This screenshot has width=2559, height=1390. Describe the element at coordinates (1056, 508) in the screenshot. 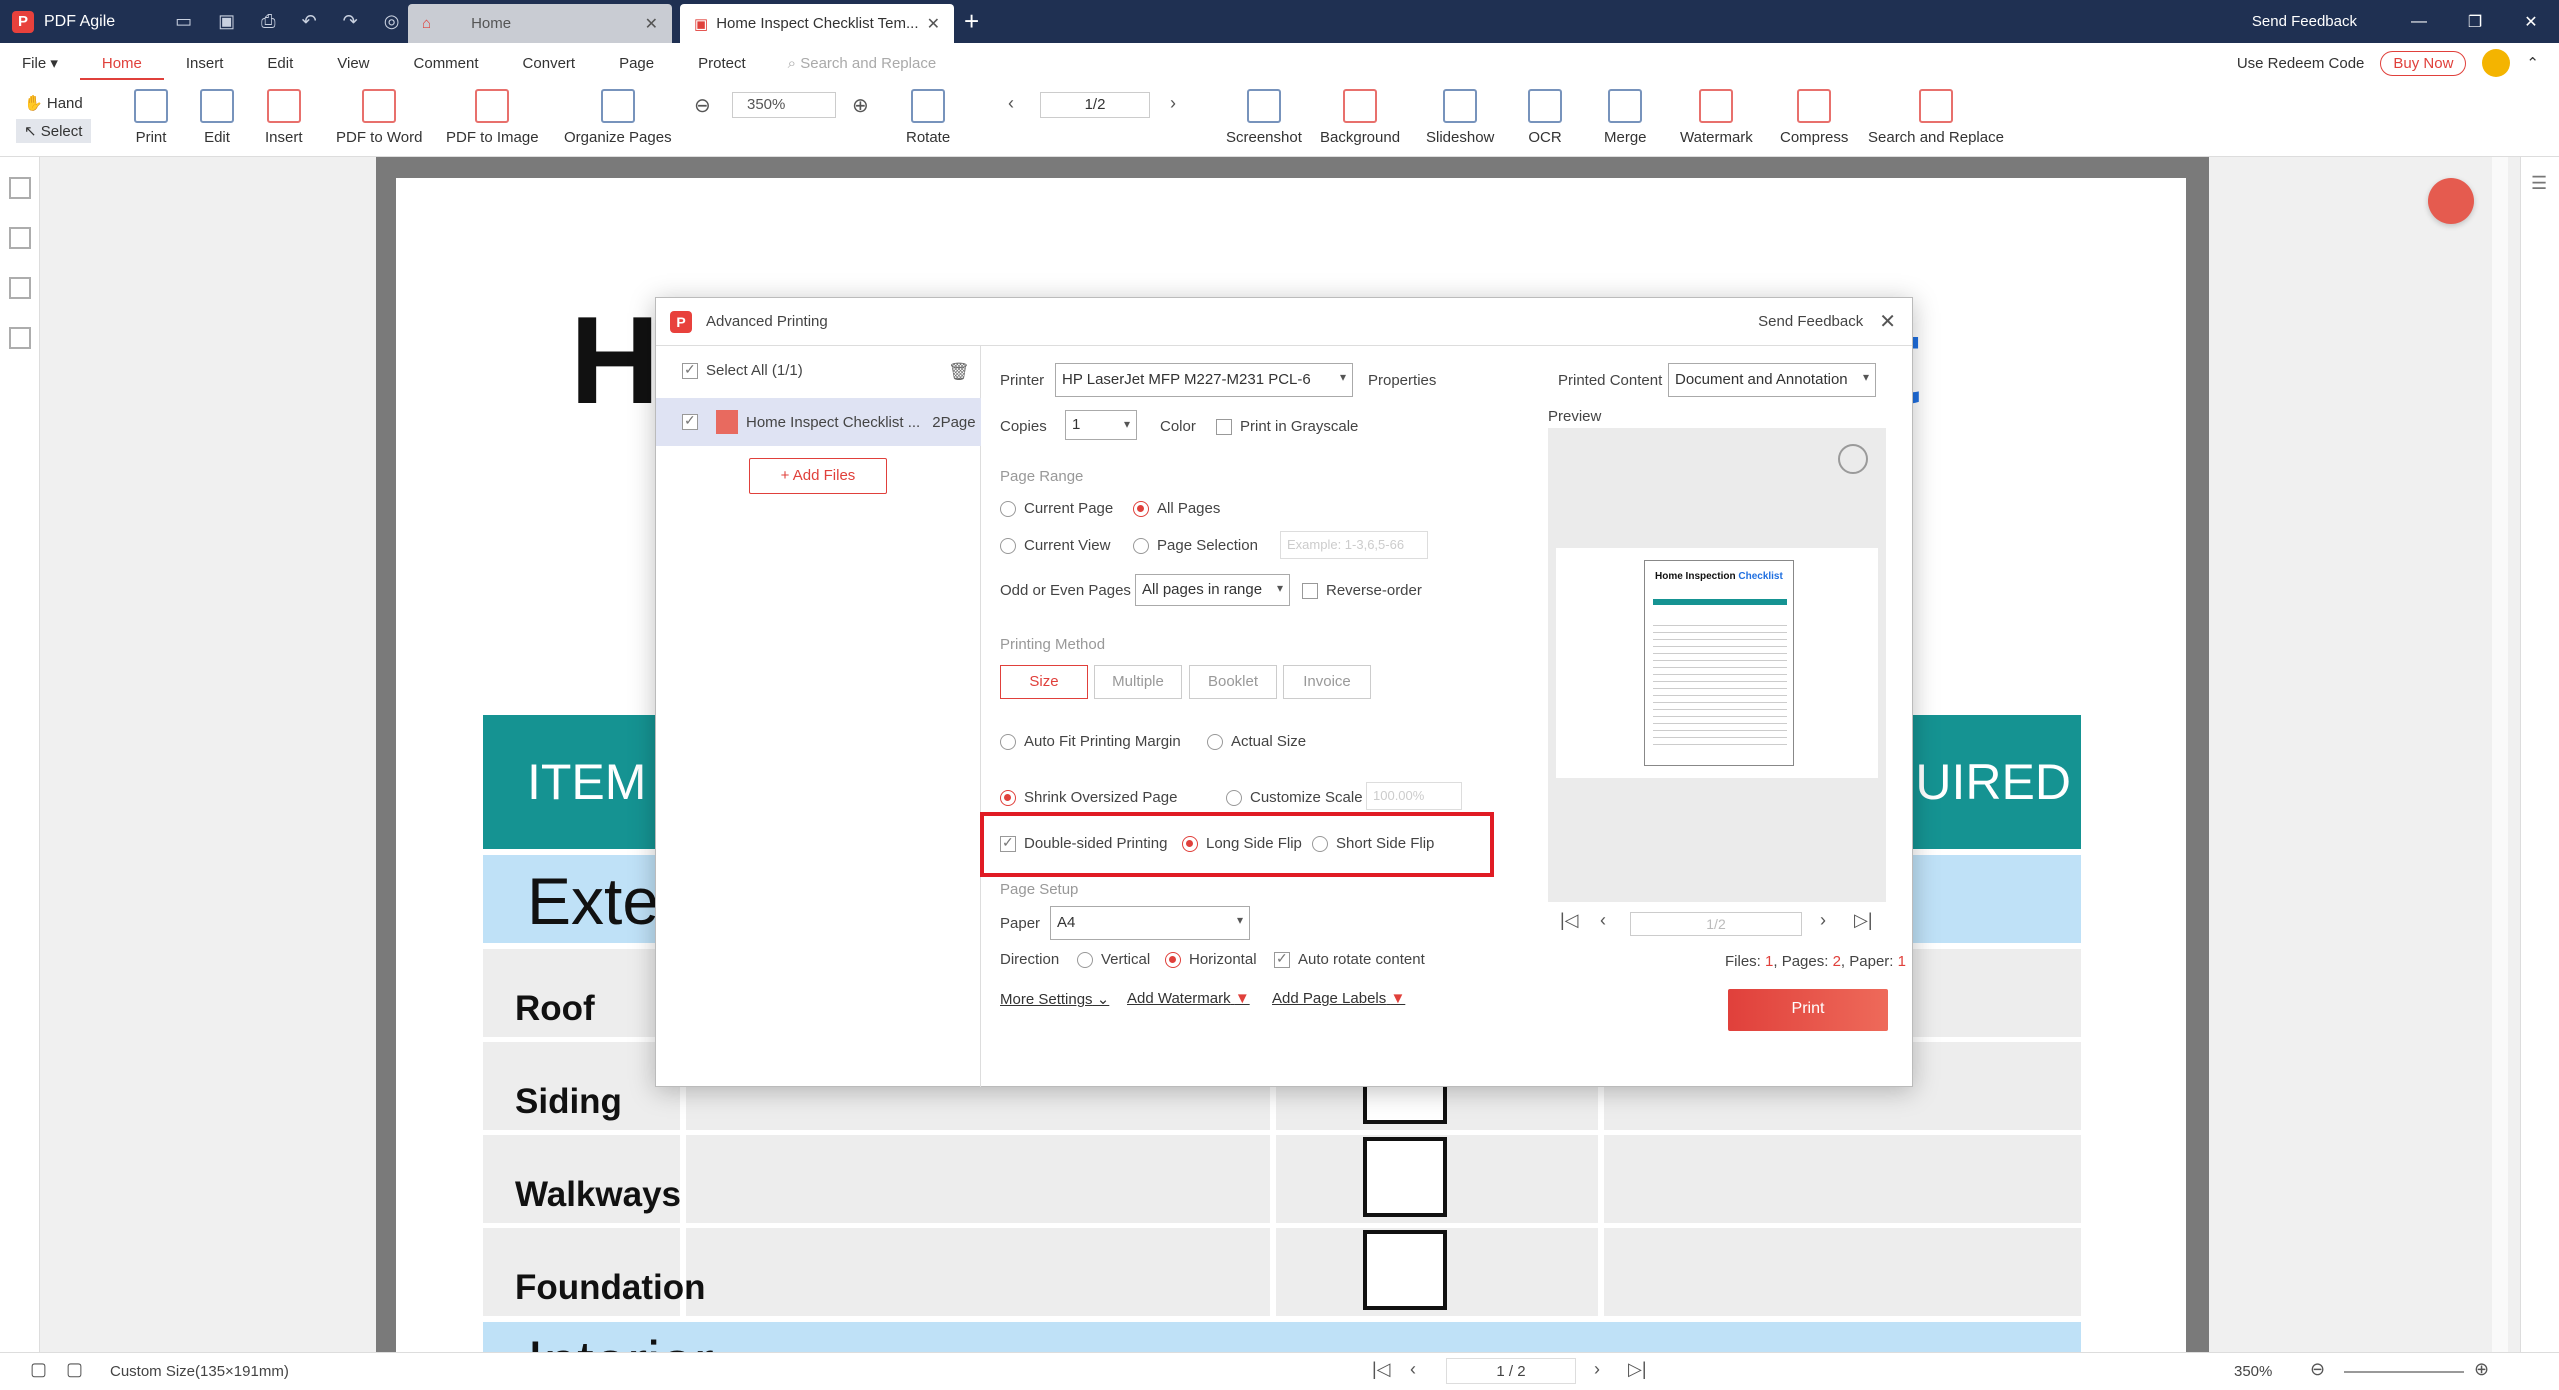

I see `current-page-radio: Current Page` at that location.